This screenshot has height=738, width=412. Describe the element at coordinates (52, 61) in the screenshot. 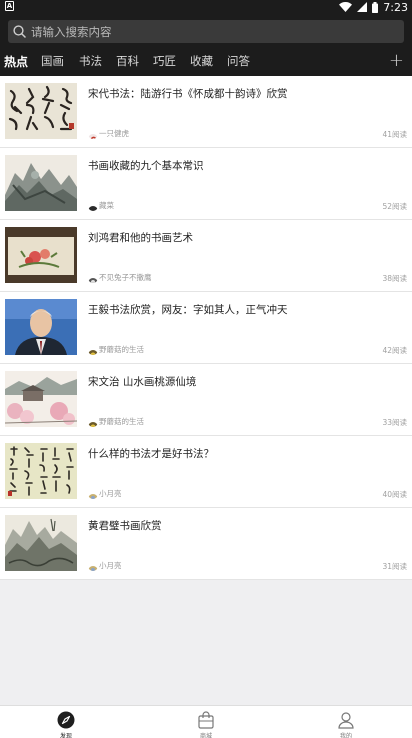

I see `tab-guohua: 国画` at that location.